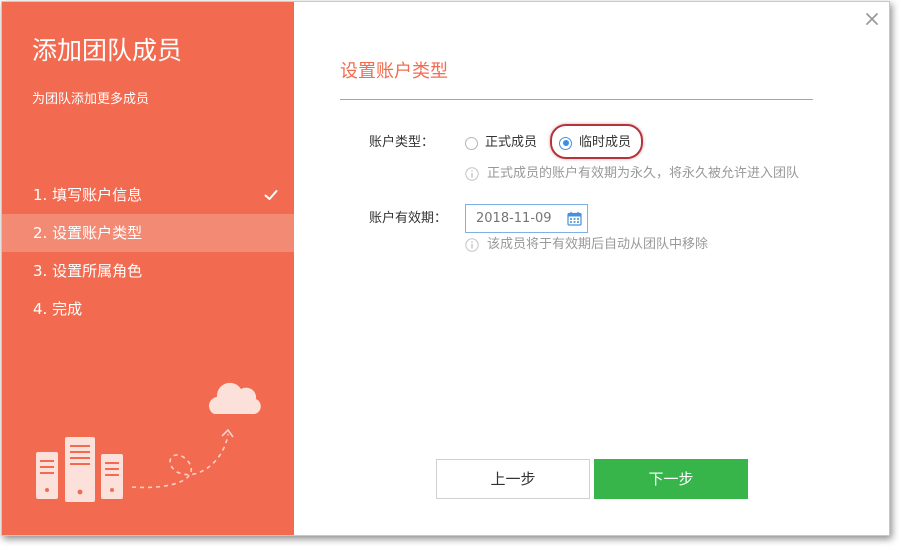  Describe the element at coordinates (148, 195) in the screenshot. I see `step-fill-account-info: 1. 填写账户信息` at that location.